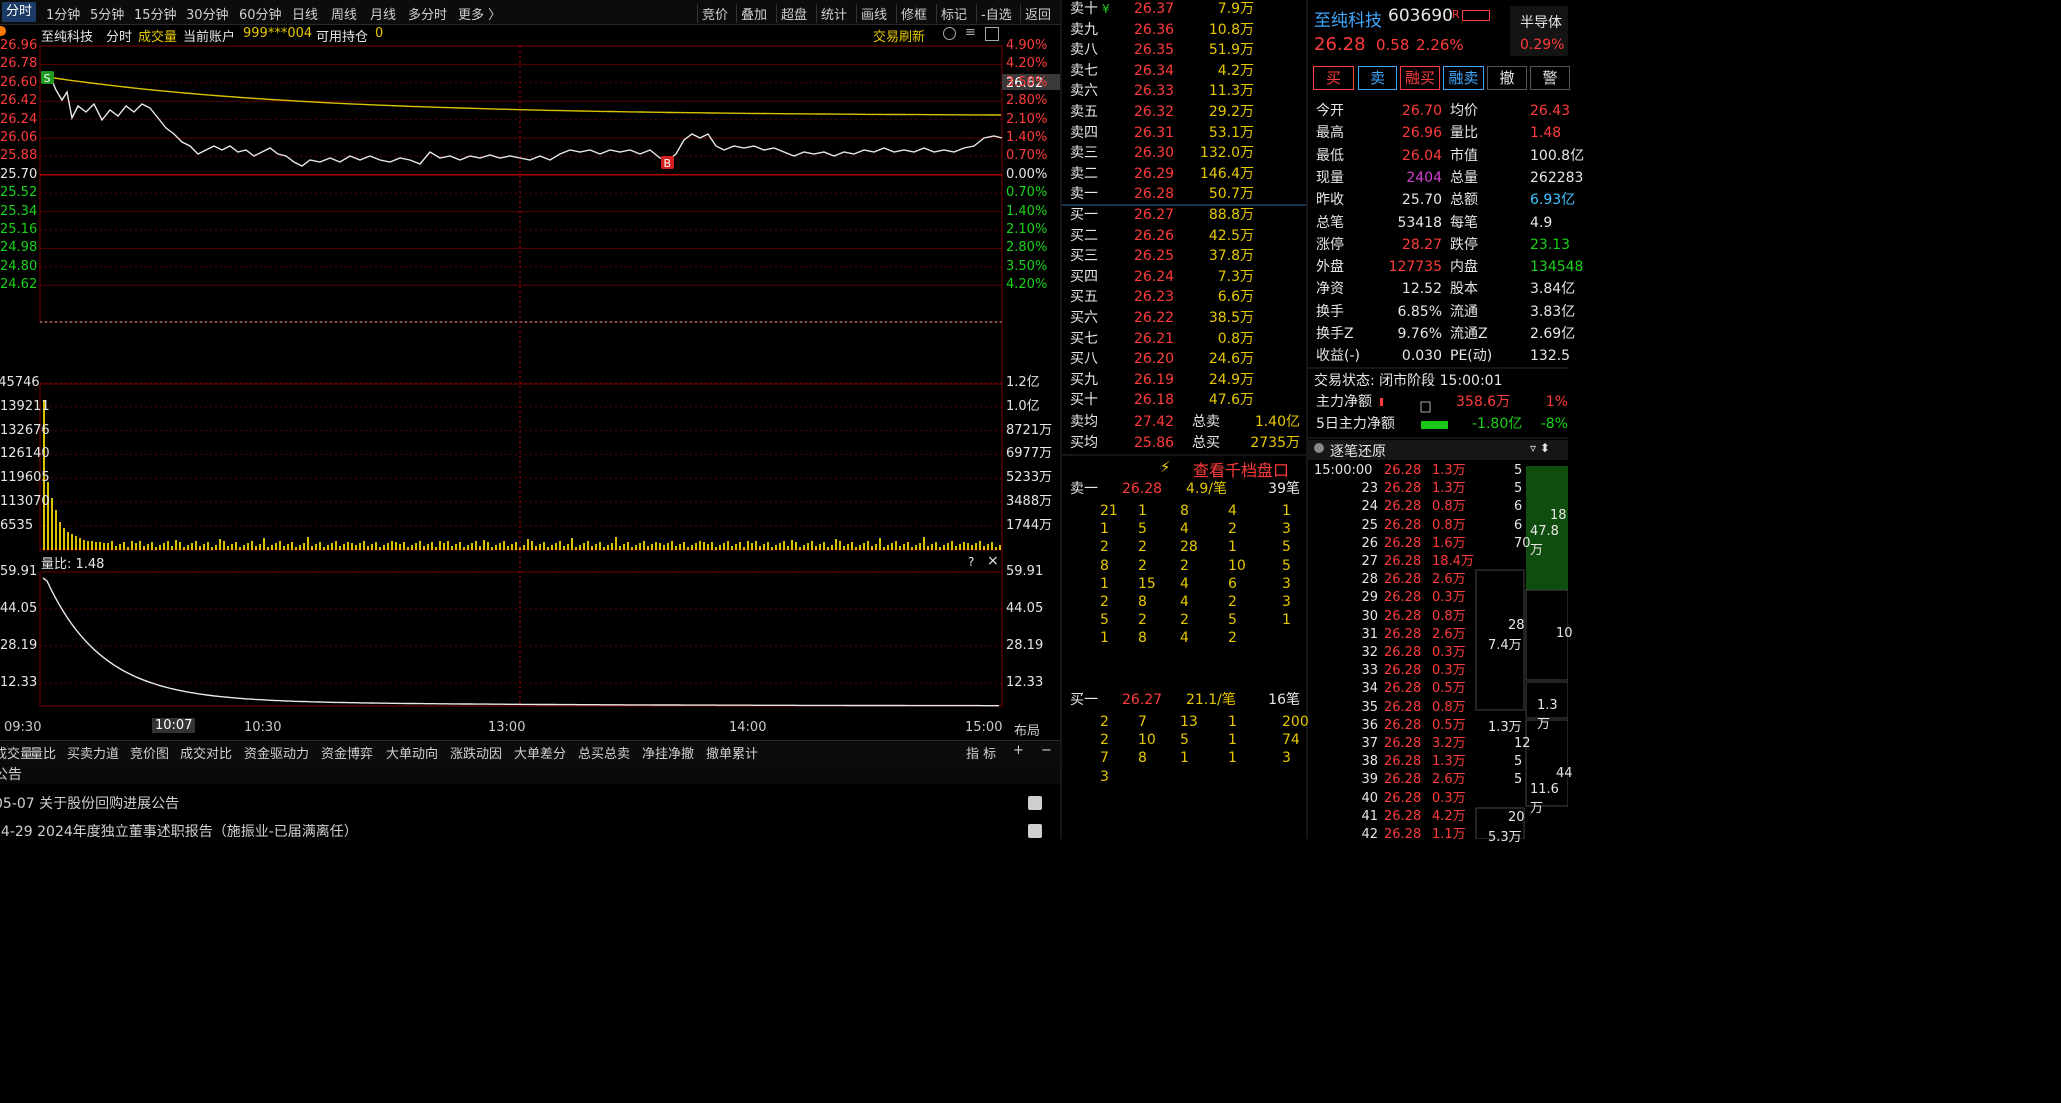 Image resolution: width=2061 pixels, height=1103 pixels. I want to click on orderbook-volume: 132.0万, so click(1226, 153).